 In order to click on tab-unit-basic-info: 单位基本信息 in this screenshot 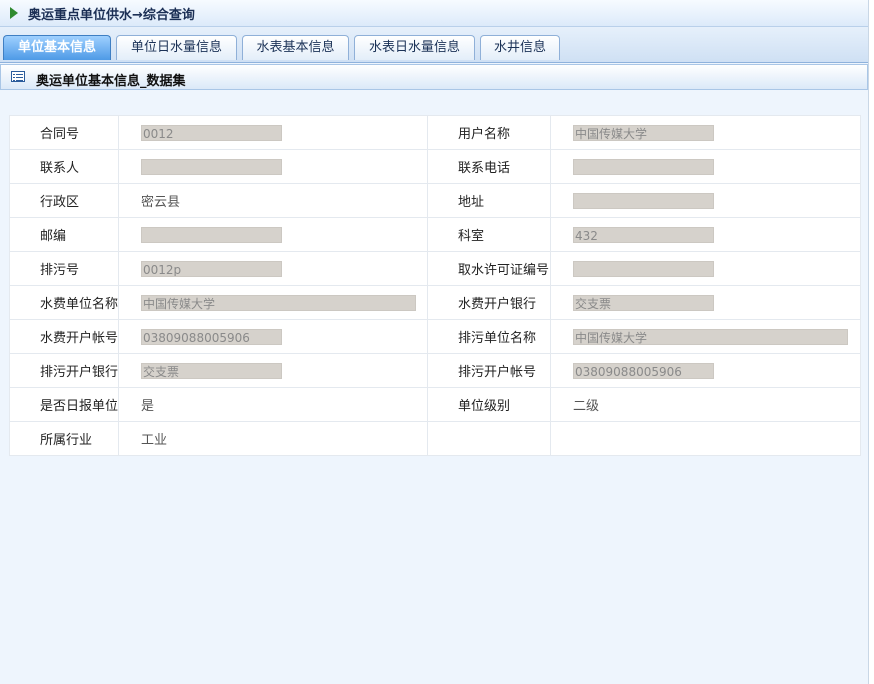, I will do `click(57, 47)`.